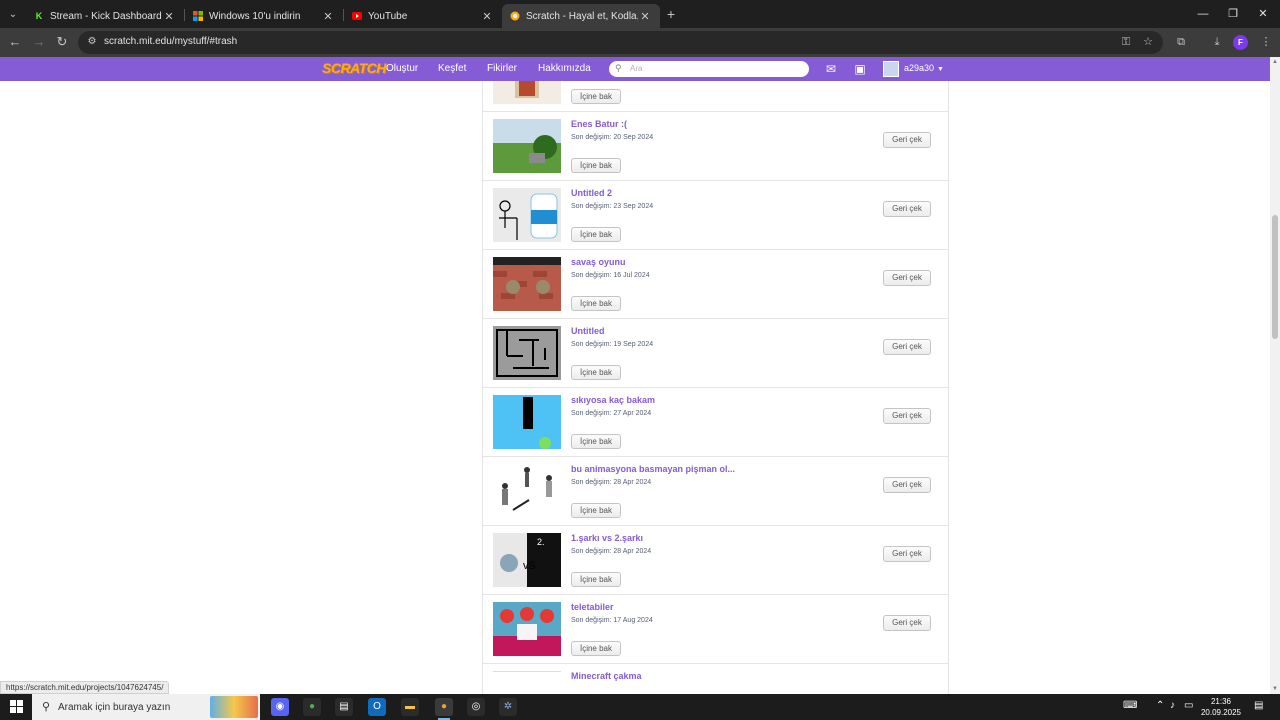 Image resolution: width=1280 pixels, height=720 pixels. What do you see at coordinates (17, 707) in the screenshot?
I see `windows-start-icon` at bounding box center [17, 707].